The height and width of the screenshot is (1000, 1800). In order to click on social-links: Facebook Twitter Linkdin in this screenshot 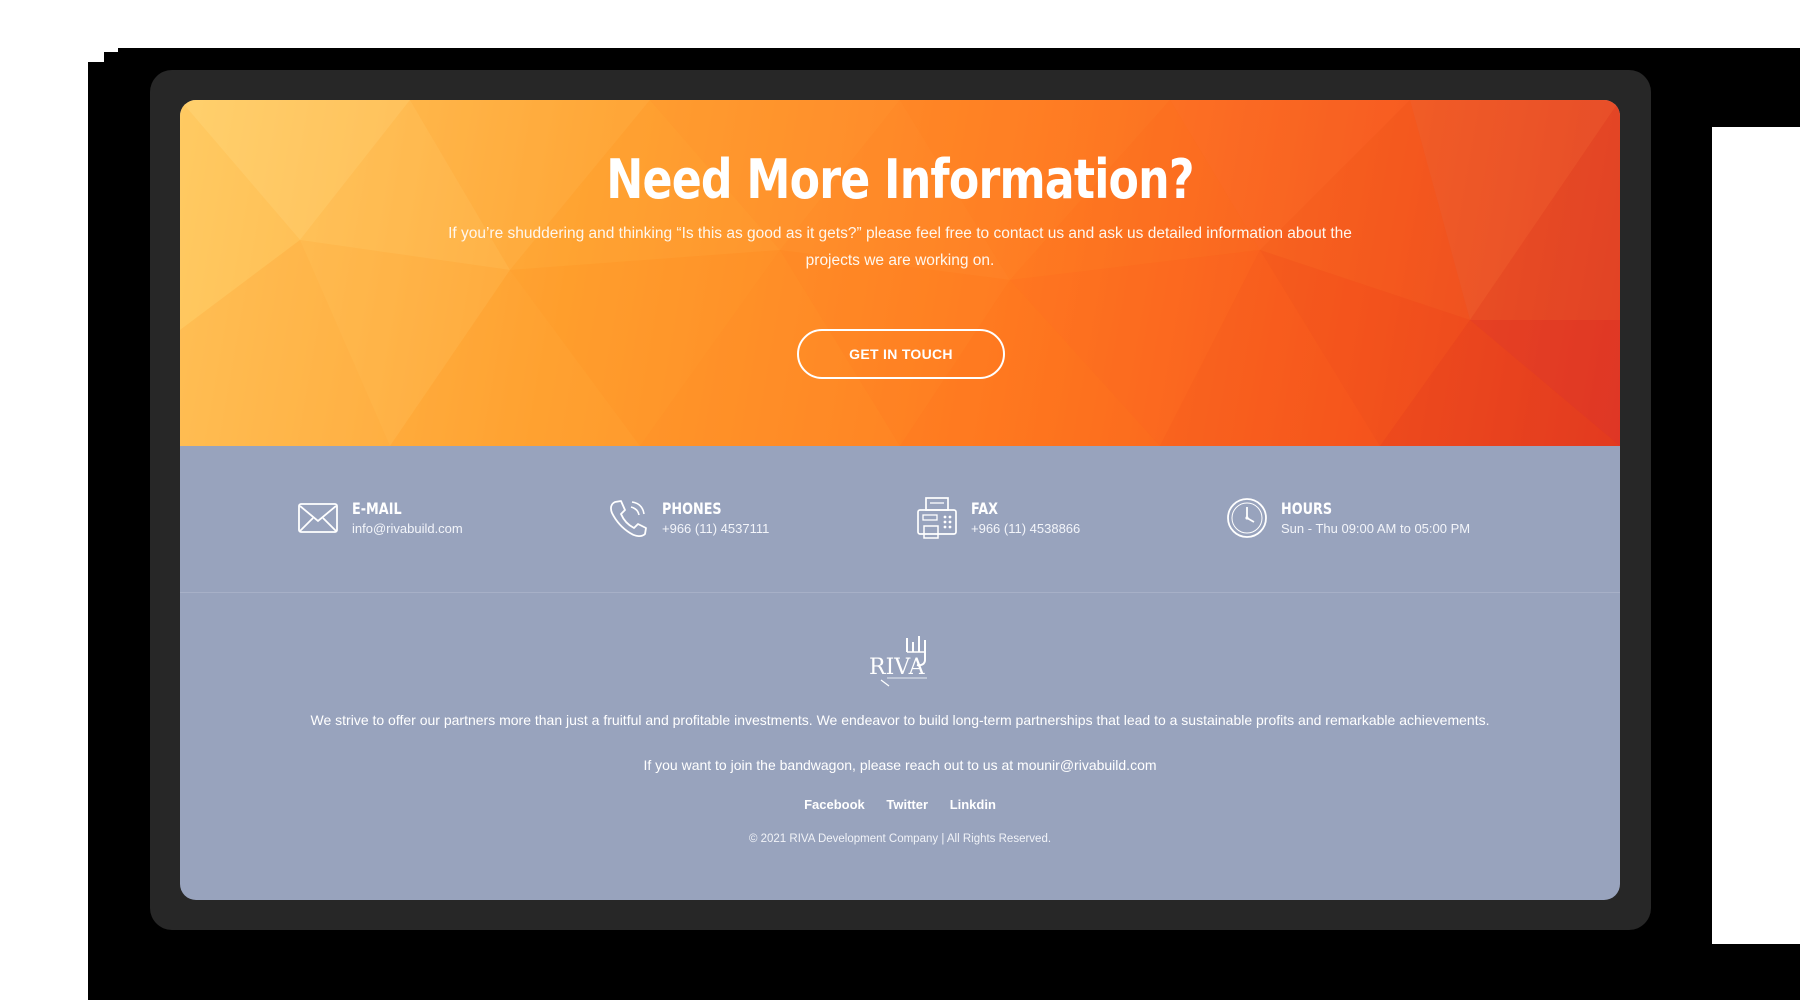, I will do `click(900, 804)`.